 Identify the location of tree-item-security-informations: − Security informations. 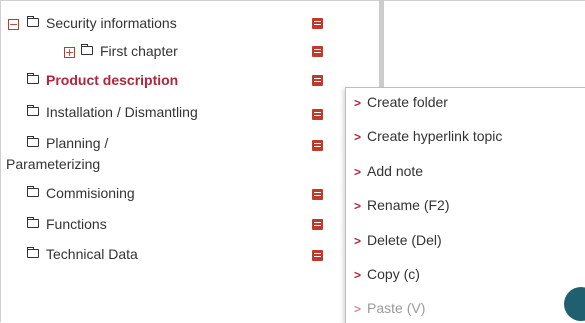
(171, 23).